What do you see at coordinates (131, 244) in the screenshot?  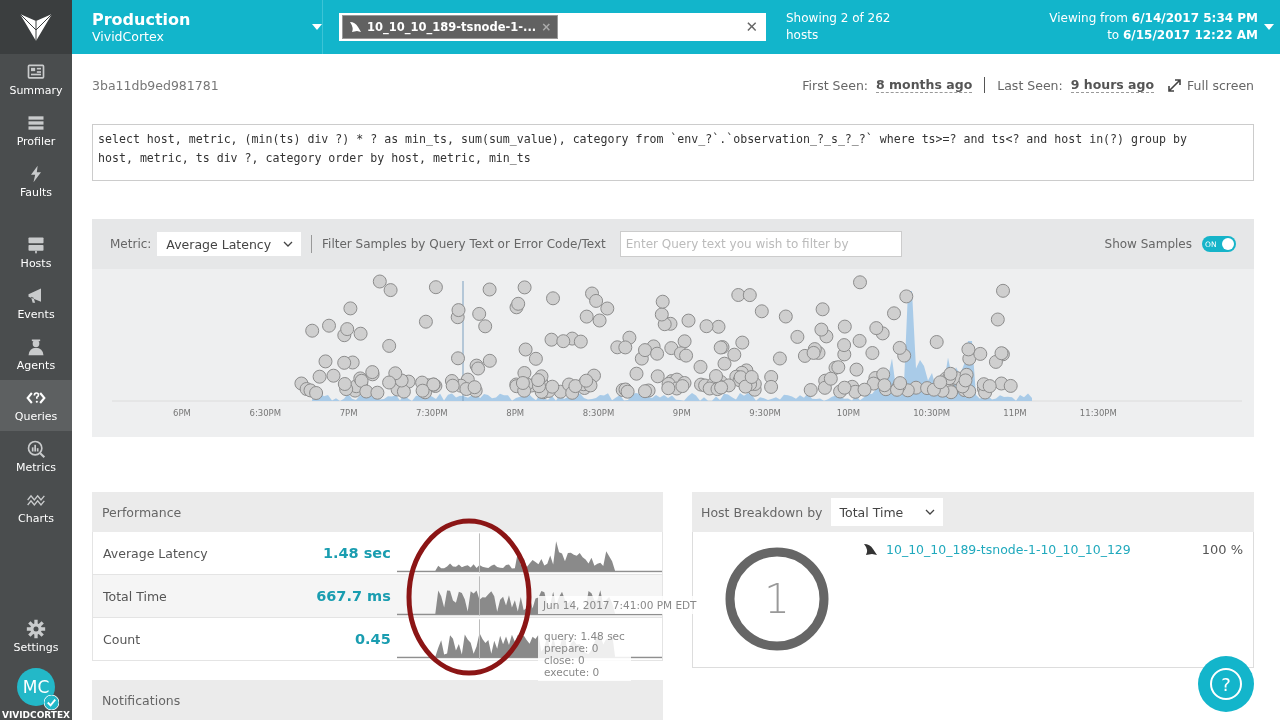 I see `metric-label: Metric:` at bounding box center [131, 244].